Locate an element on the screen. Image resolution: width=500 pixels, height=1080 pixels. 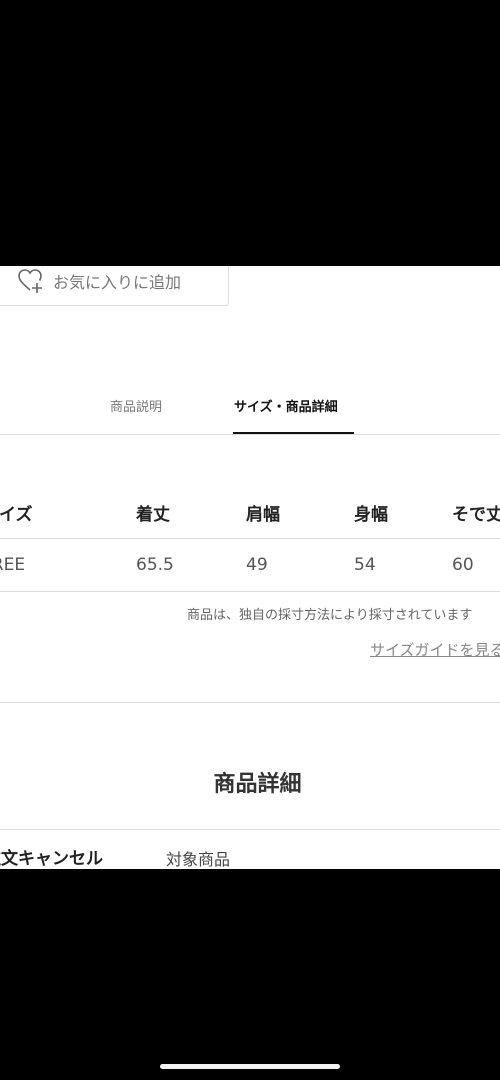
product-details-title: 商品詳細 is located at coordinates (257, 784).